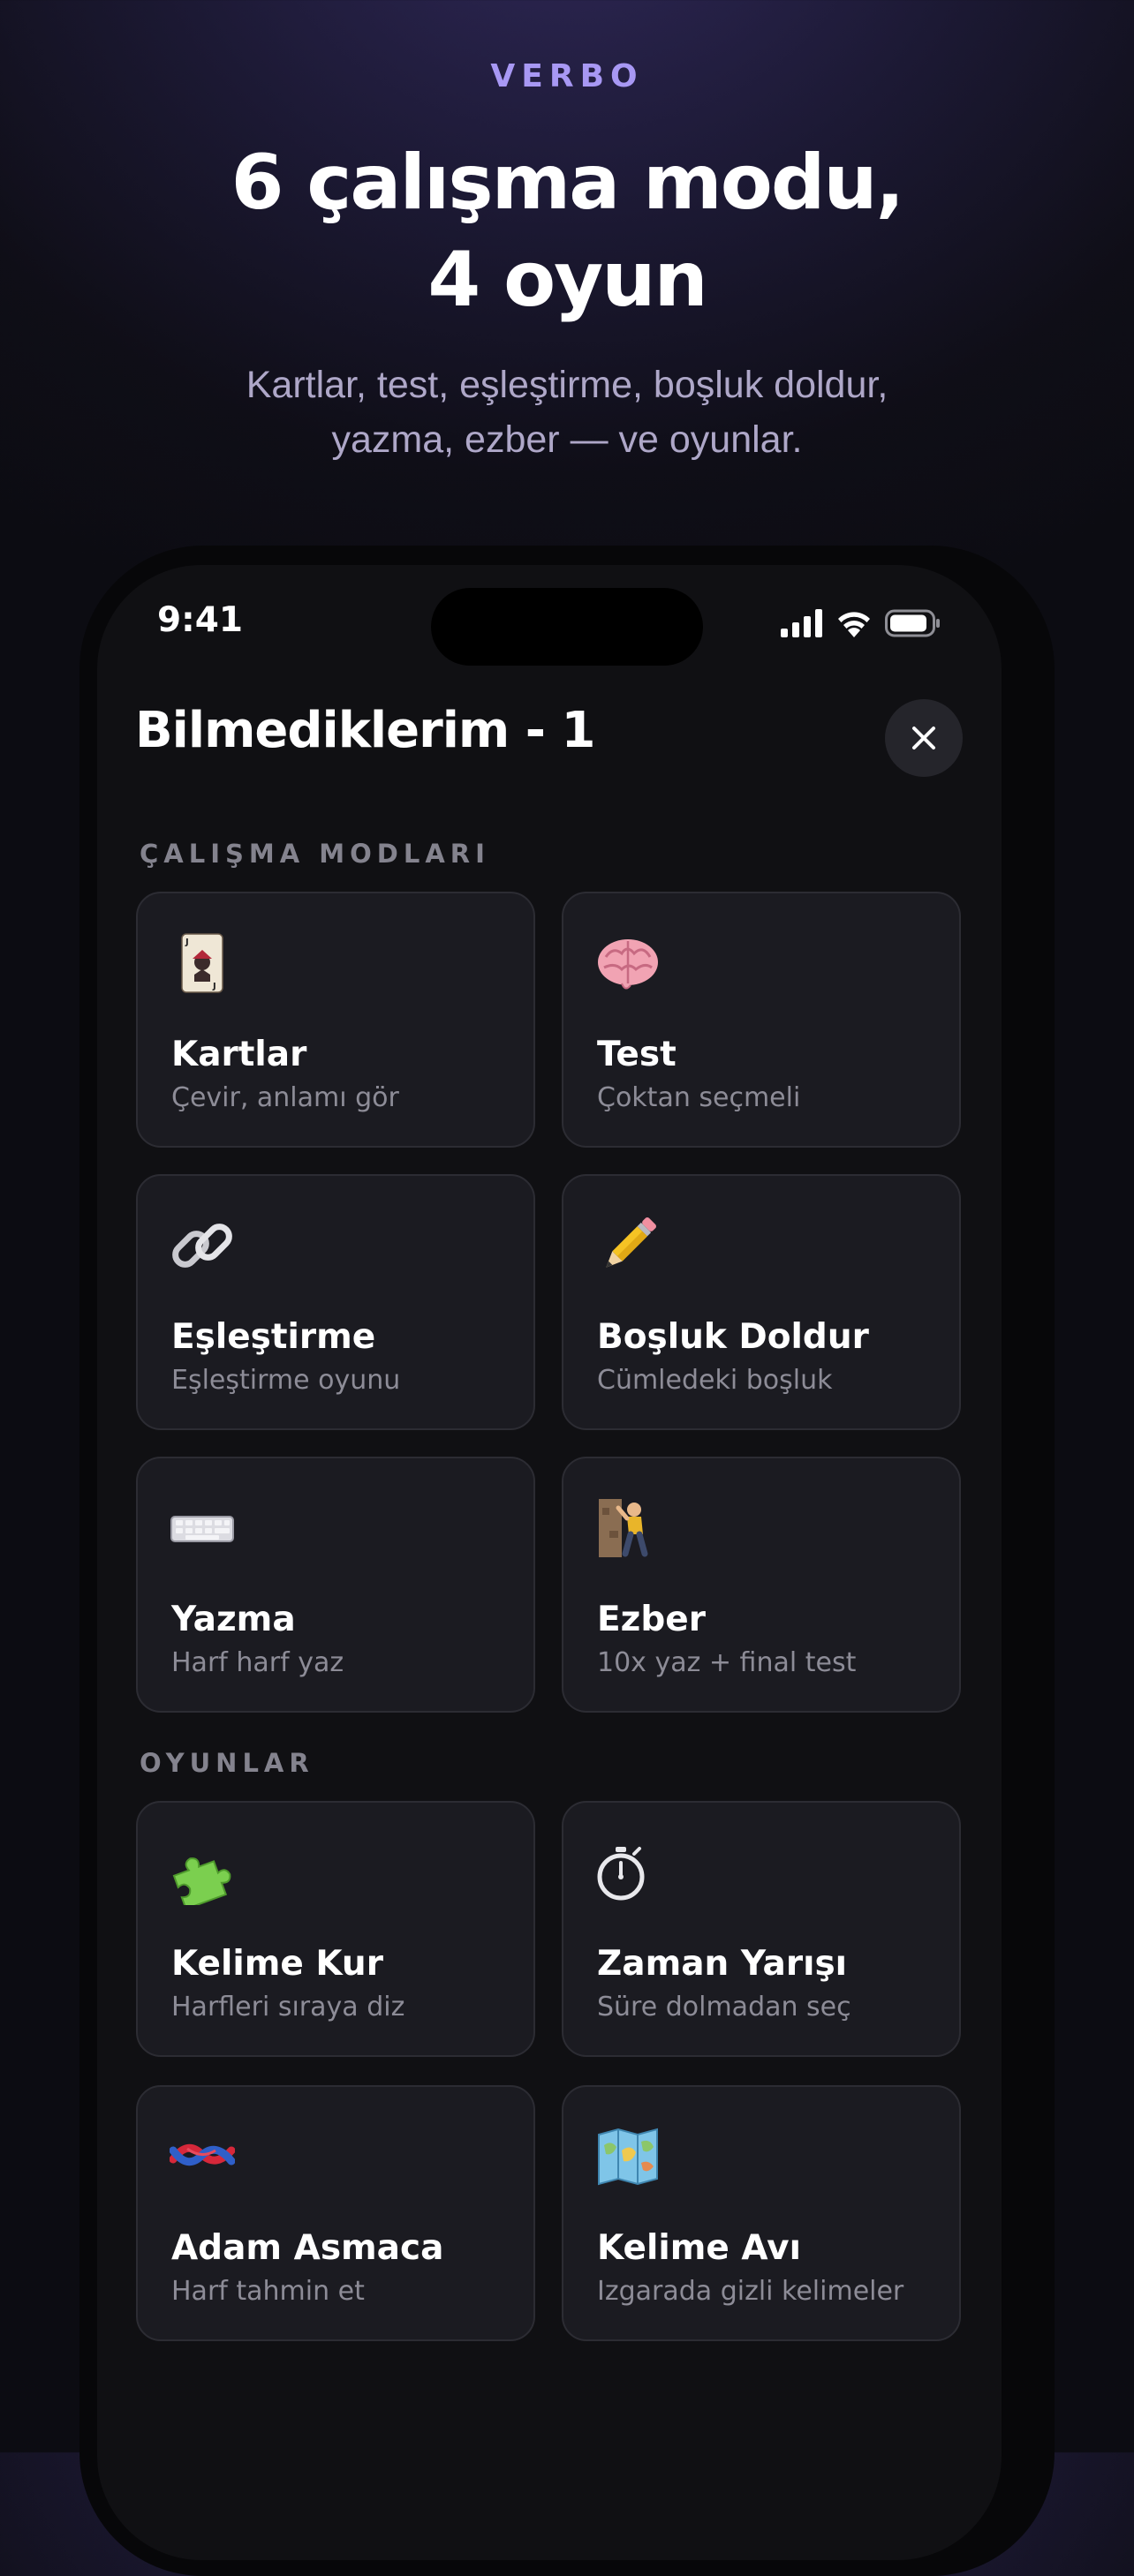  I want to click on game-card-kelime-kur: Kelime Kur Harfleri sıraya diz, so click(335, 1929).